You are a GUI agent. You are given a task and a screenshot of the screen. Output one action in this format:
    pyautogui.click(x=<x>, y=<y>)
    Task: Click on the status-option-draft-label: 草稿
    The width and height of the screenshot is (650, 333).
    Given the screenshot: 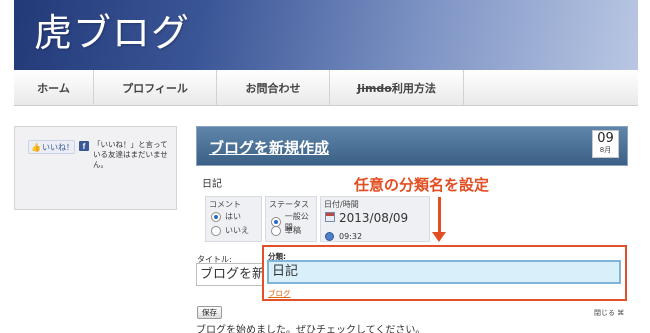 What is the action you would take?
    pyautogui.click(x=293, y=230)
    